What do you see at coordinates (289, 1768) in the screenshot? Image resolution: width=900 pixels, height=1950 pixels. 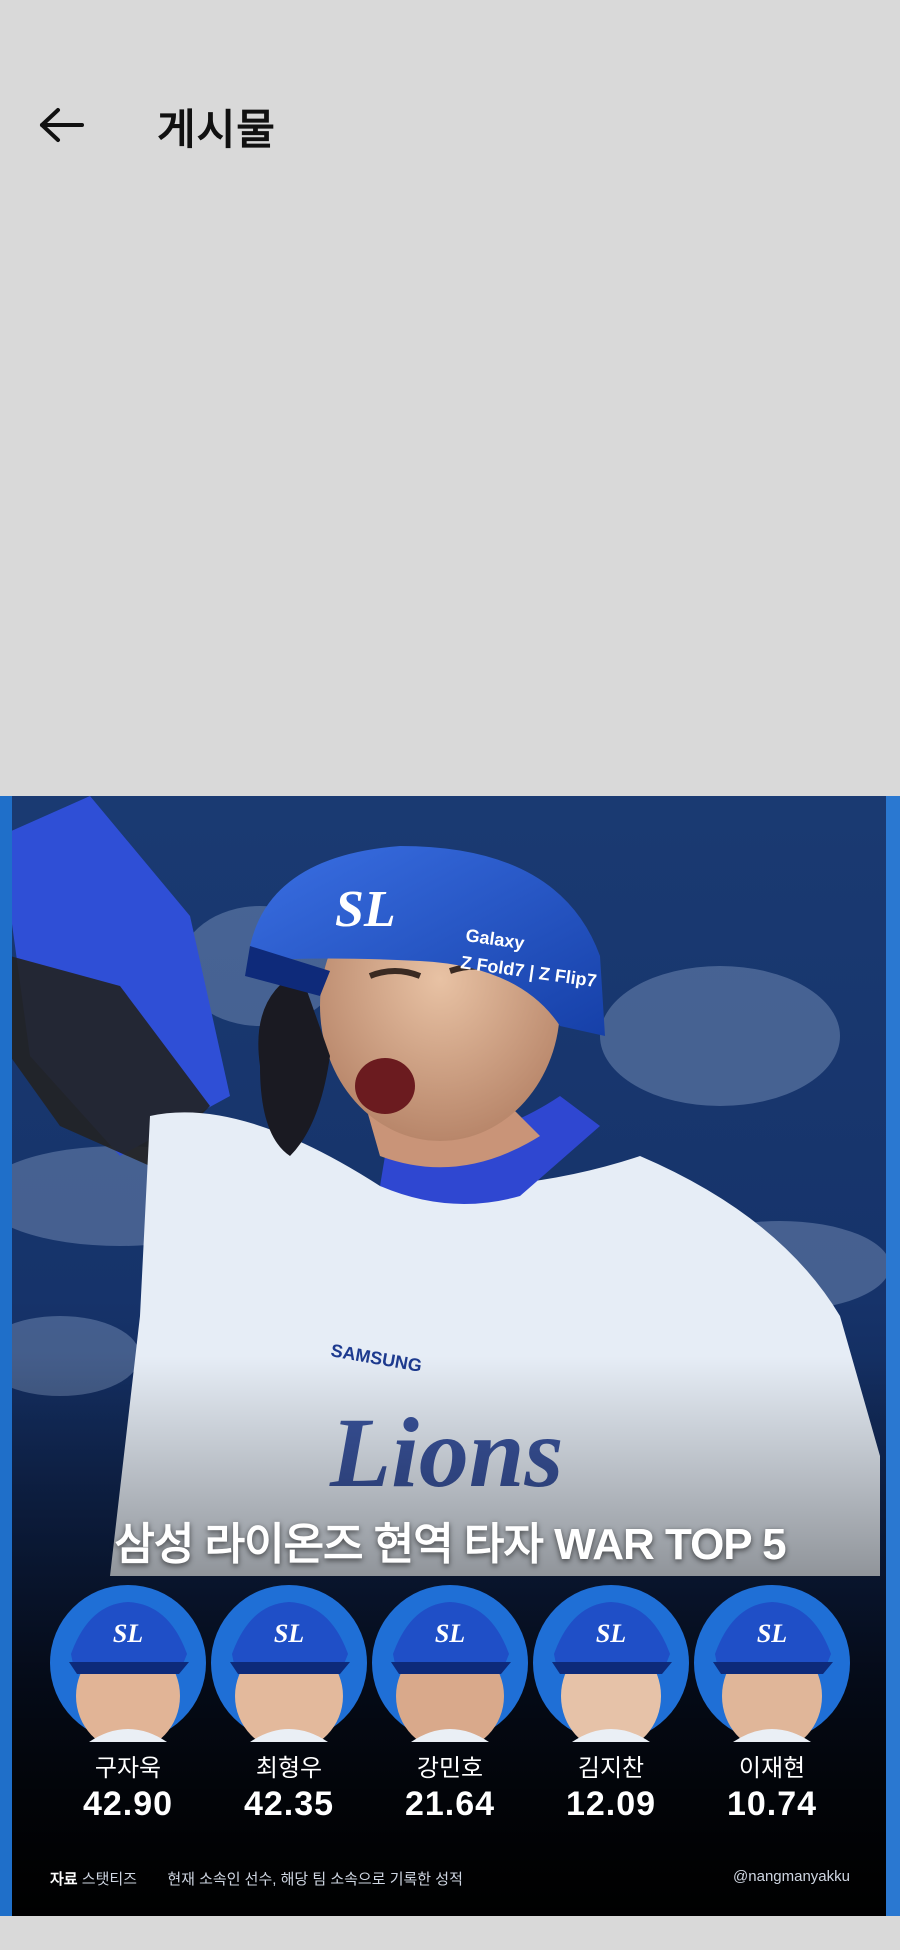 I see `player-name: 최형우` at bounding box center [289, 1768].